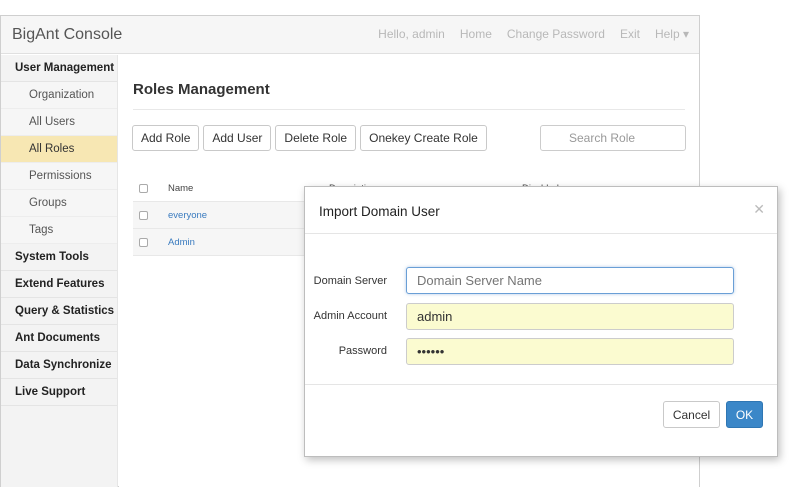  What do you see at coordinates (59, 122) in the screenshot?
I see `sidebar-item-all-users: All Users` at bounding box center [59, 122].